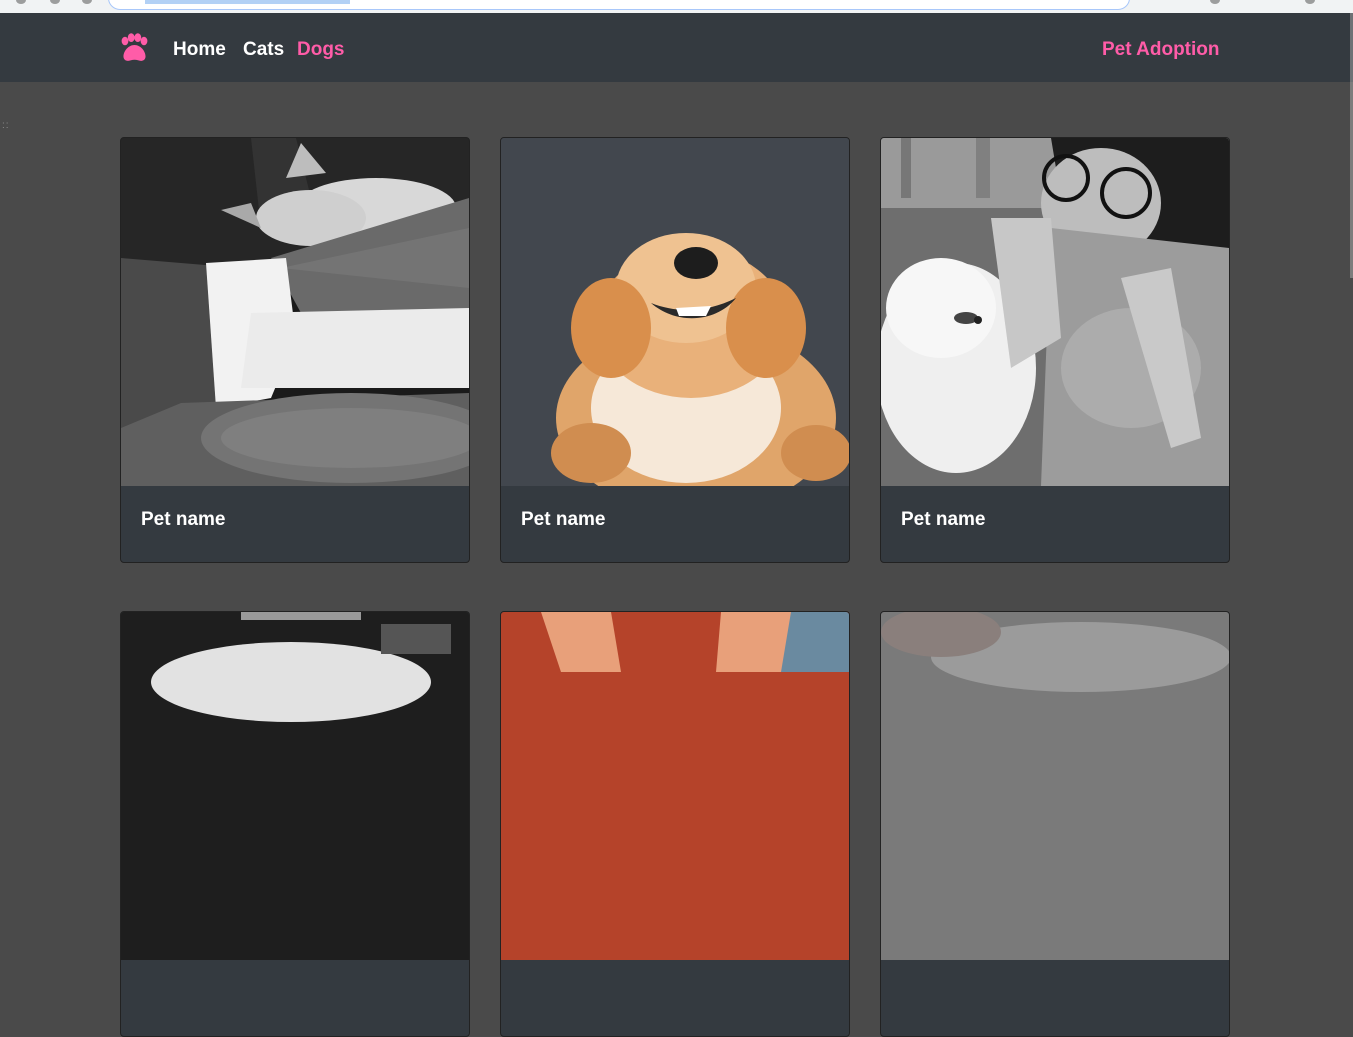 The image size is (1353, 1037). Describe the element at coordinates (1055, 786) in the screenshot. I see `dog-paw-photo-partial` at that location.